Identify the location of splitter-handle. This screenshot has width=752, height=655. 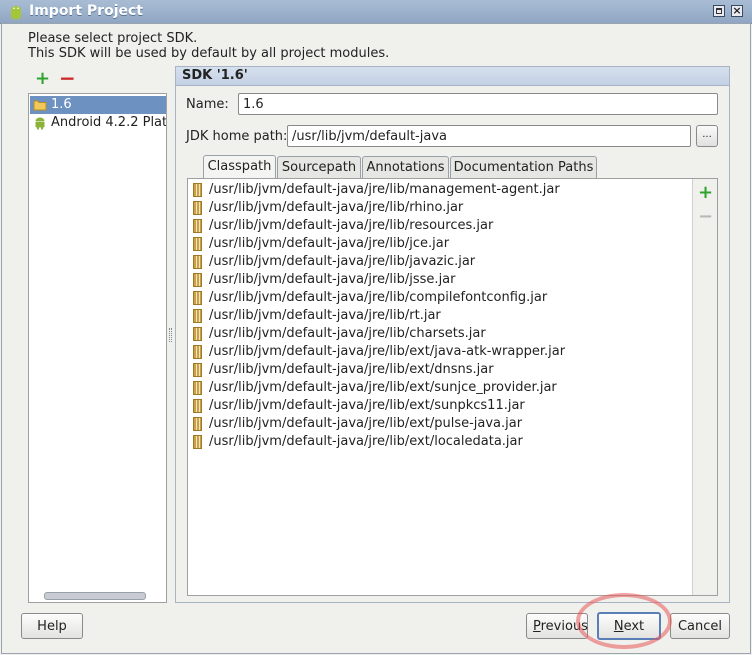
(170, 335).